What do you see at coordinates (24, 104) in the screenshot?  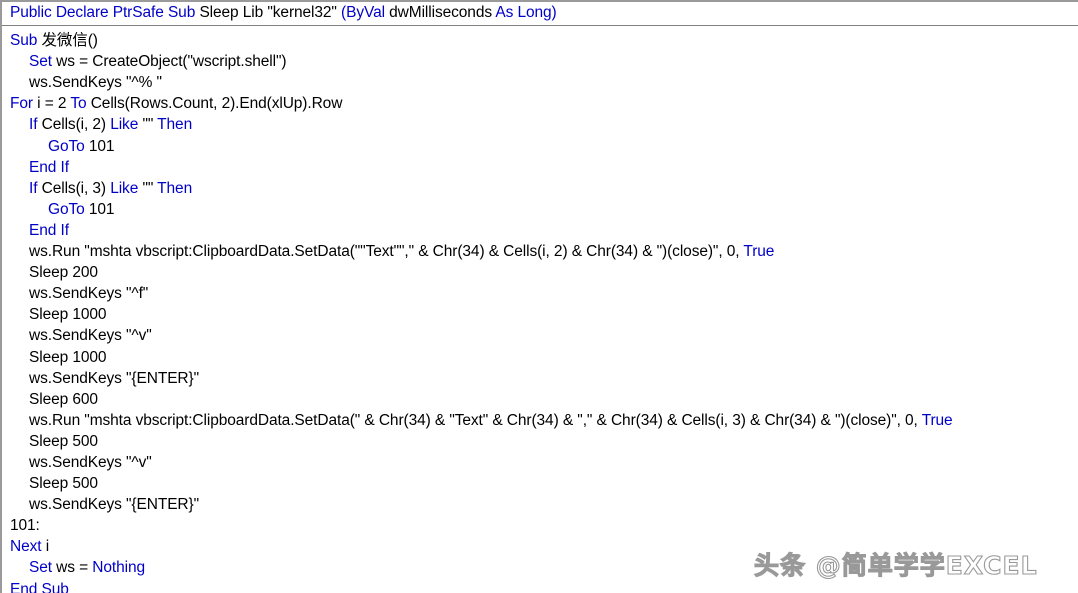 I see `code-keyword-token: For` at bounding box center [24, 104].